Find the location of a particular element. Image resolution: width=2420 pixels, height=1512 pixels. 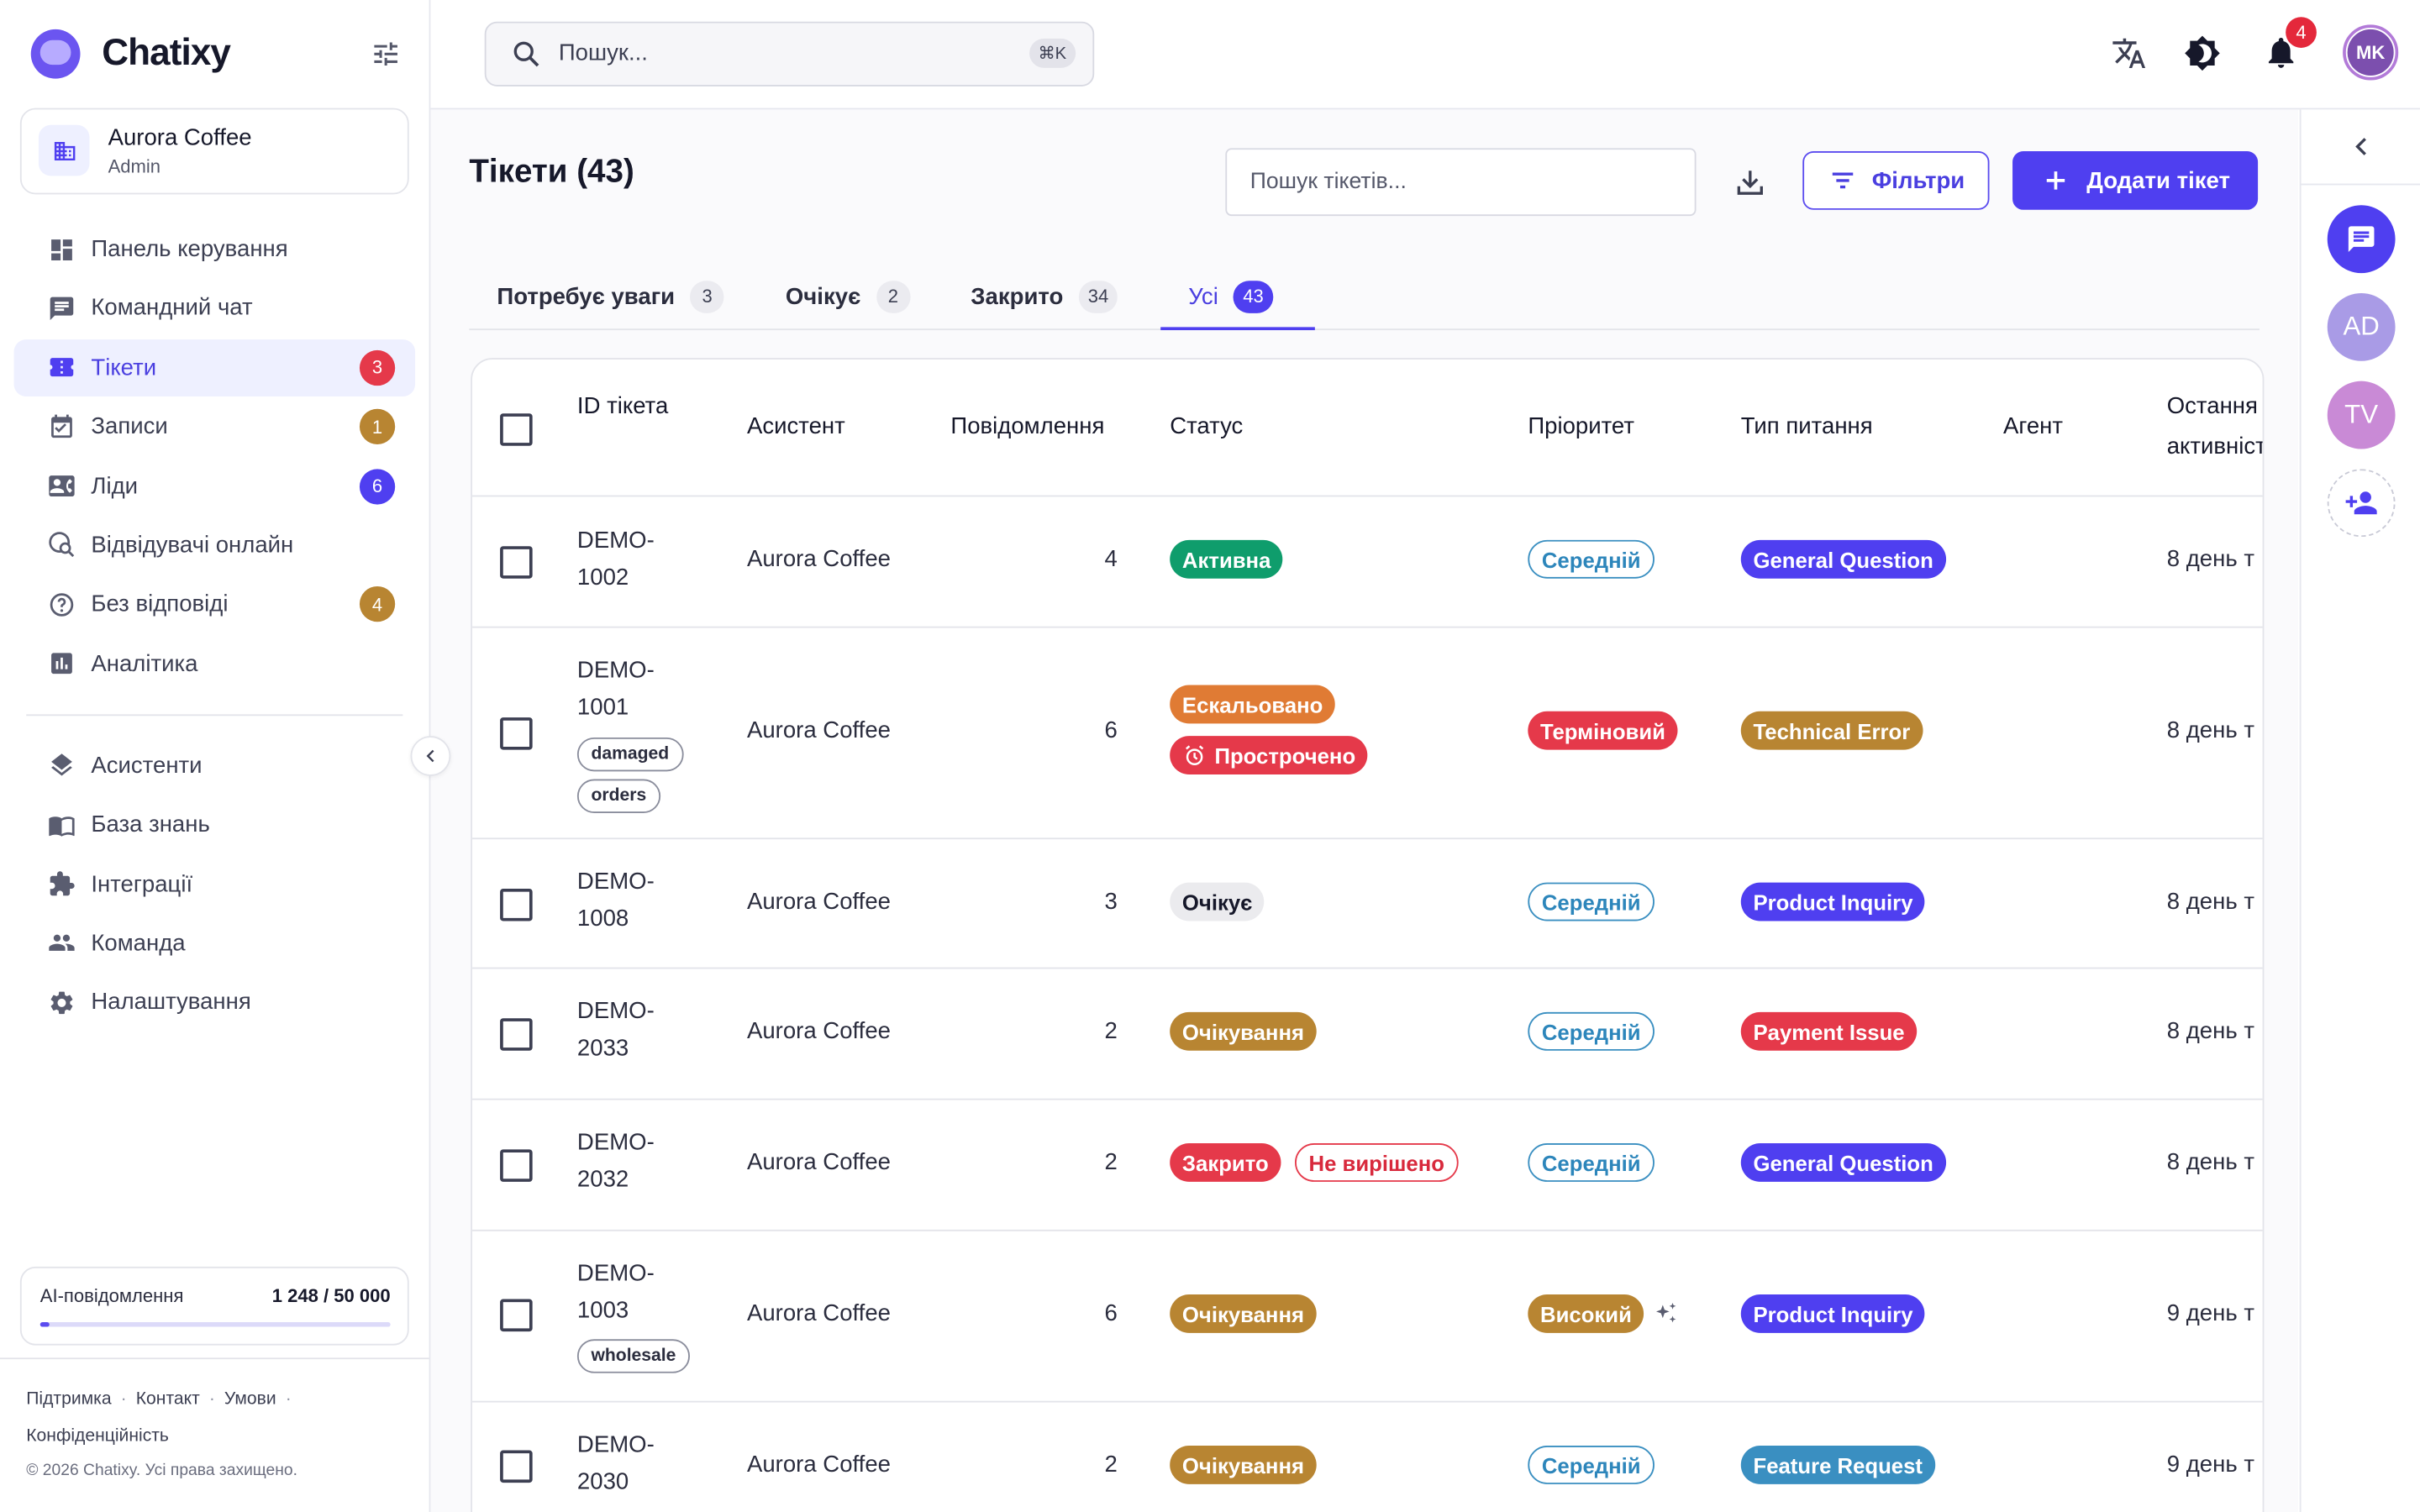

org-switcher: Aurora Coffee Admin is located at coordinates (214, 151).